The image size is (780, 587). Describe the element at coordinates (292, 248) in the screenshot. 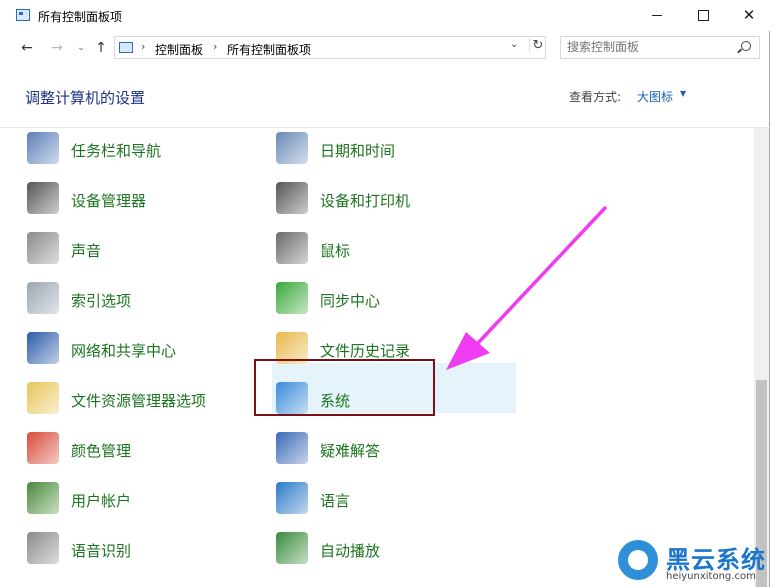

I see `mouse-icon` at that location.